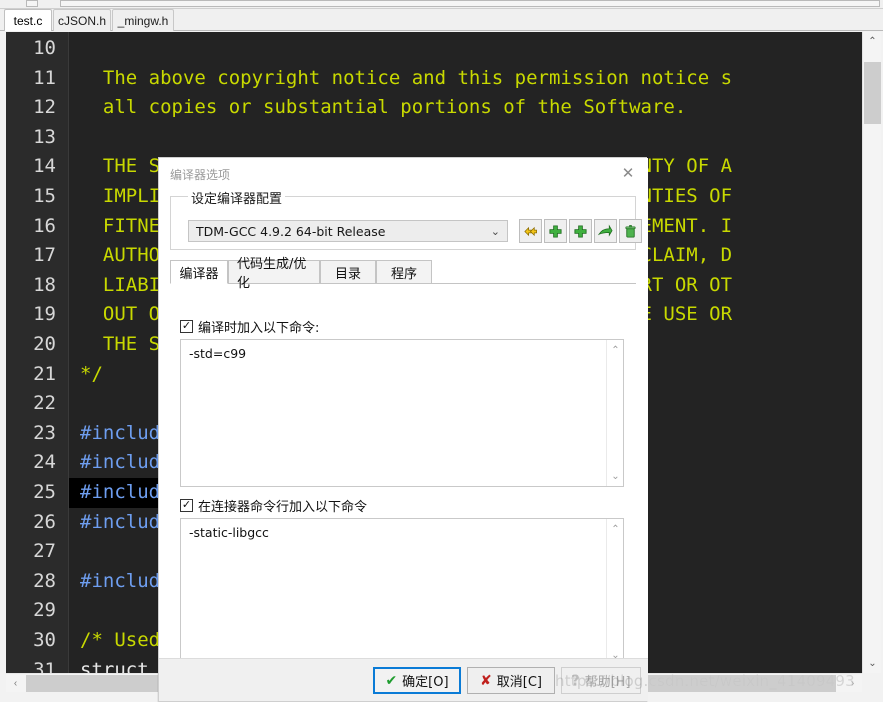  Describe the element at coordinates (218, 353) in the screenshot. I see `compile-commands-value: -std=c99` at that location.